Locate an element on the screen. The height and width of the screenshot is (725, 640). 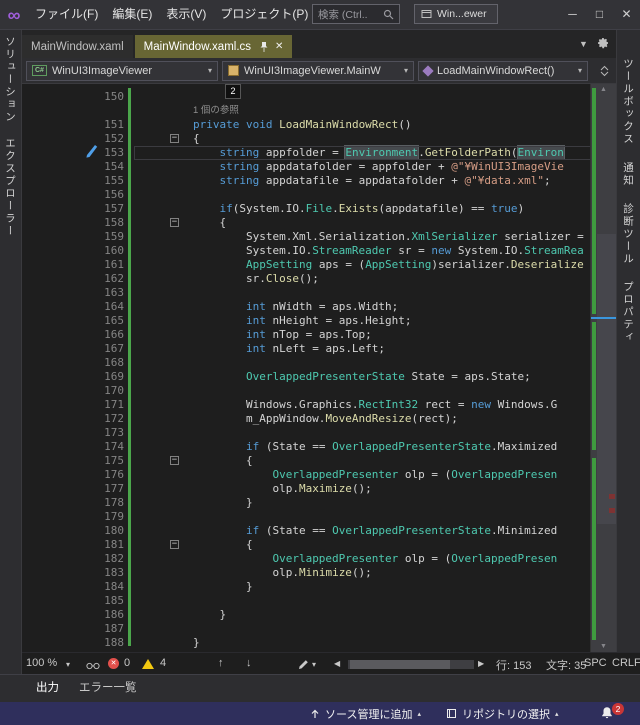
line-number: 181 is located at coordinates (74, 545).